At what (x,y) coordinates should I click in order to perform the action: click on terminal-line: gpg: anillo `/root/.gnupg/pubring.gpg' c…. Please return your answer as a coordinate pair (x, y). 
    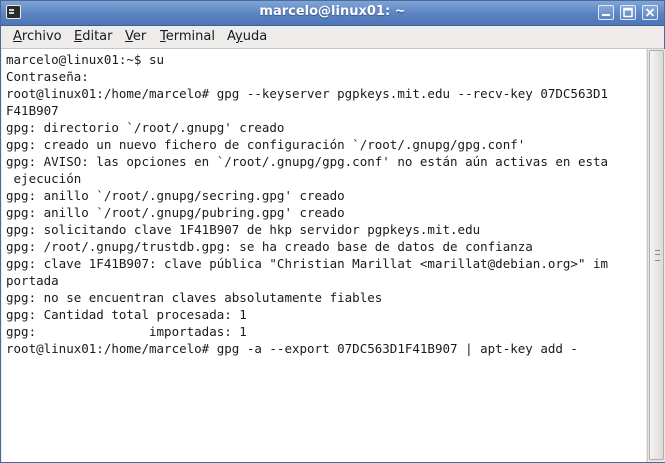
    Looking at the image, I should click on (175, 212).